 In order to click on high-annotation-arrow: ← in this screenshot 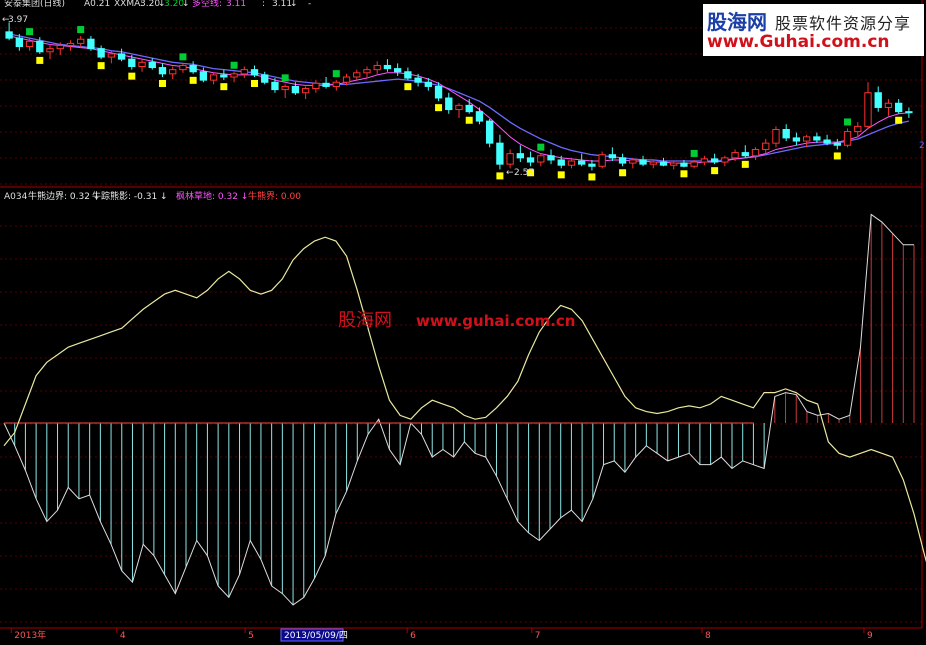, I will do `click(6, 20)`.